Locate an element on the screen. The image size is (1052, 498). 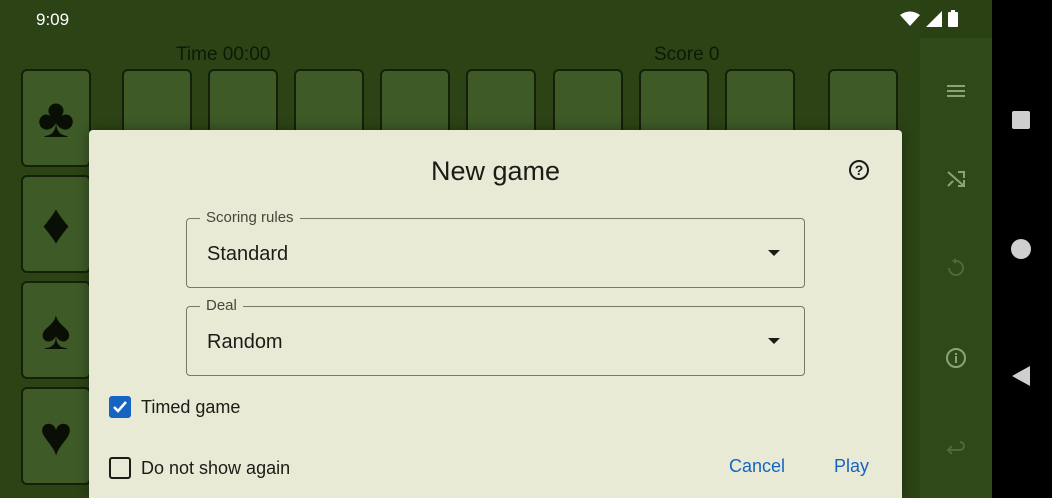
do-not-show-row: Do not show again is located at coordinates (199, 468).